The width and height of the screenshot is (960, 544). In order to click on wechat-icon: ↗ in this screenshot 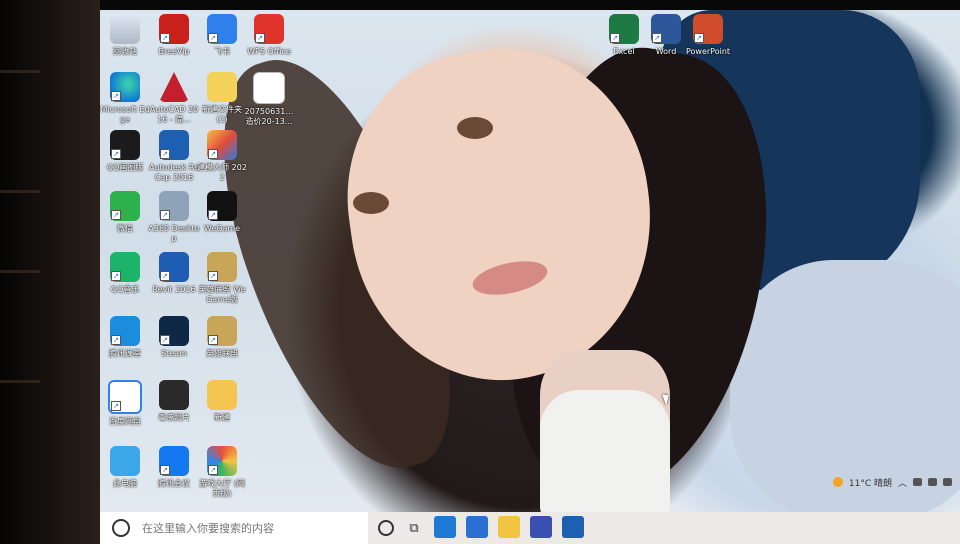, I will do `click(125, 206)`.